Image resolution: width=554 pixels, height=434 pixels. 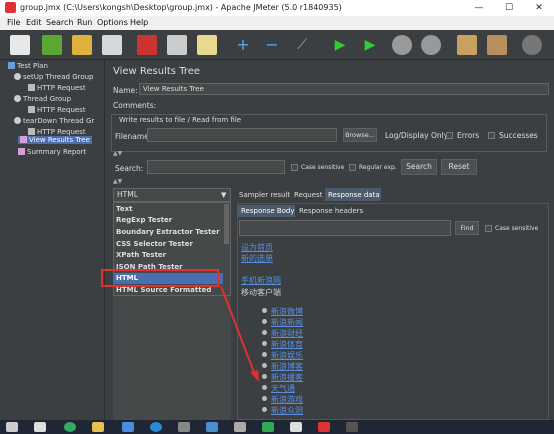 What do you see at coordinates (324, 427) in the screenshot?
I see `jmeter-taskbar-icon` at bounding box center [324, 427].